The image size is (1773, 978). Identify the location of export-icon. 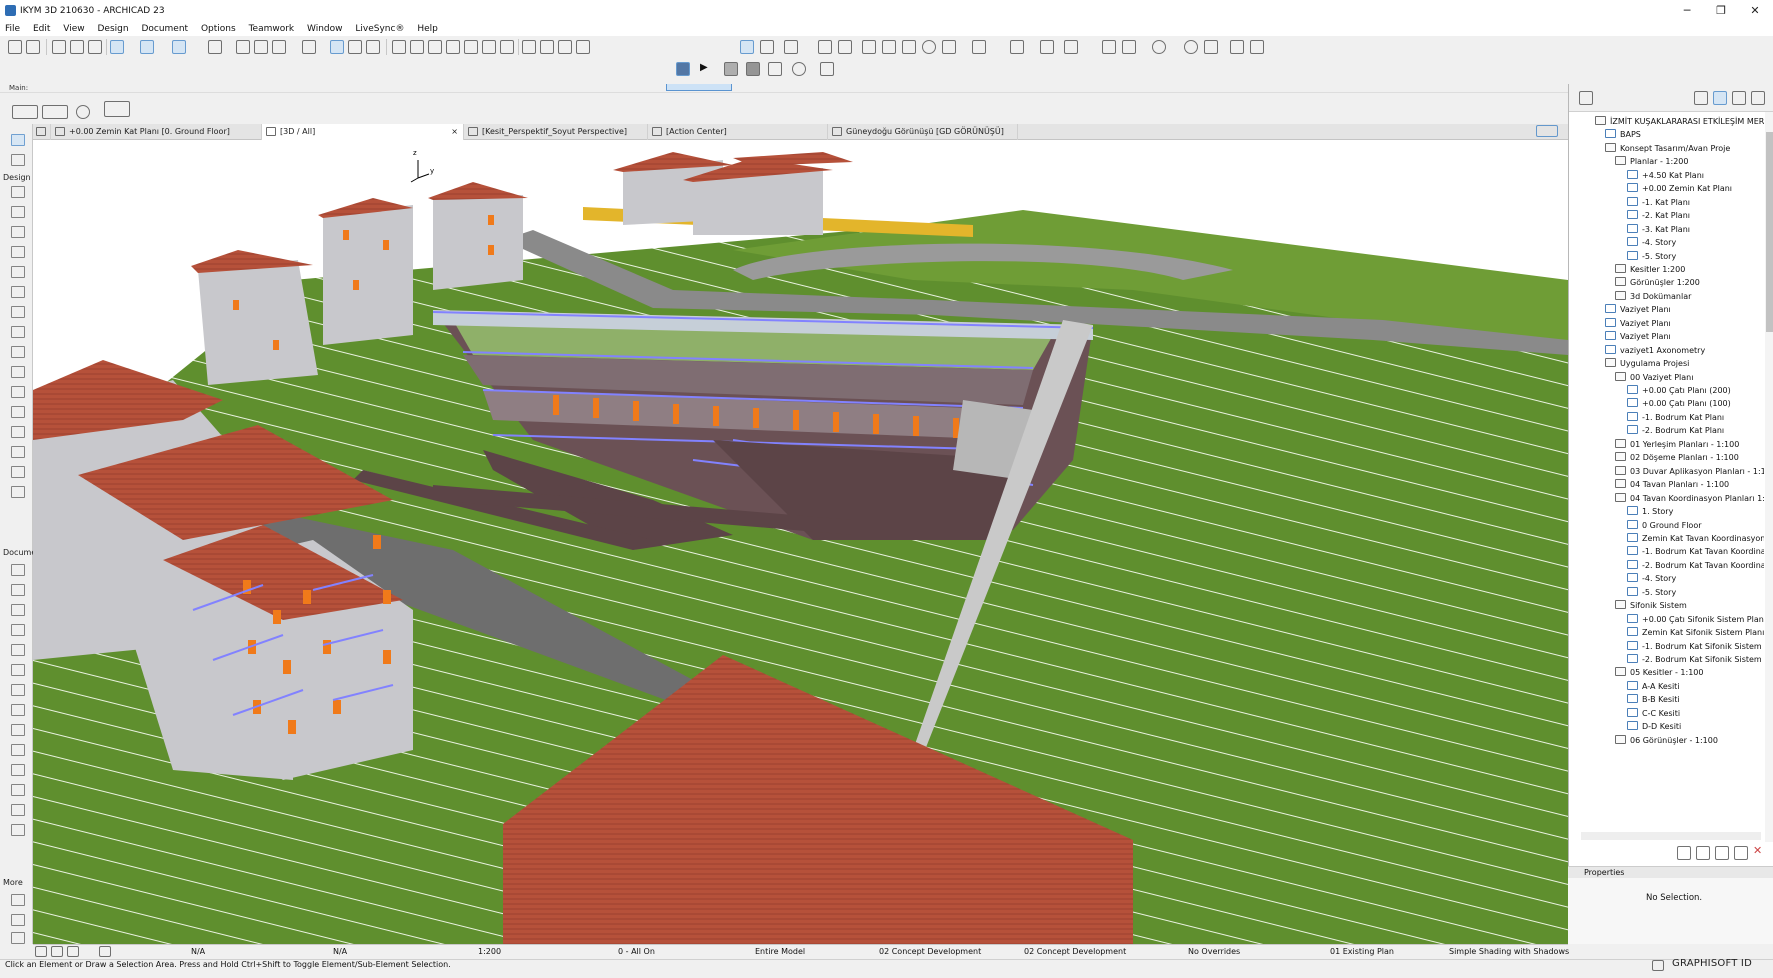
(827, 69).